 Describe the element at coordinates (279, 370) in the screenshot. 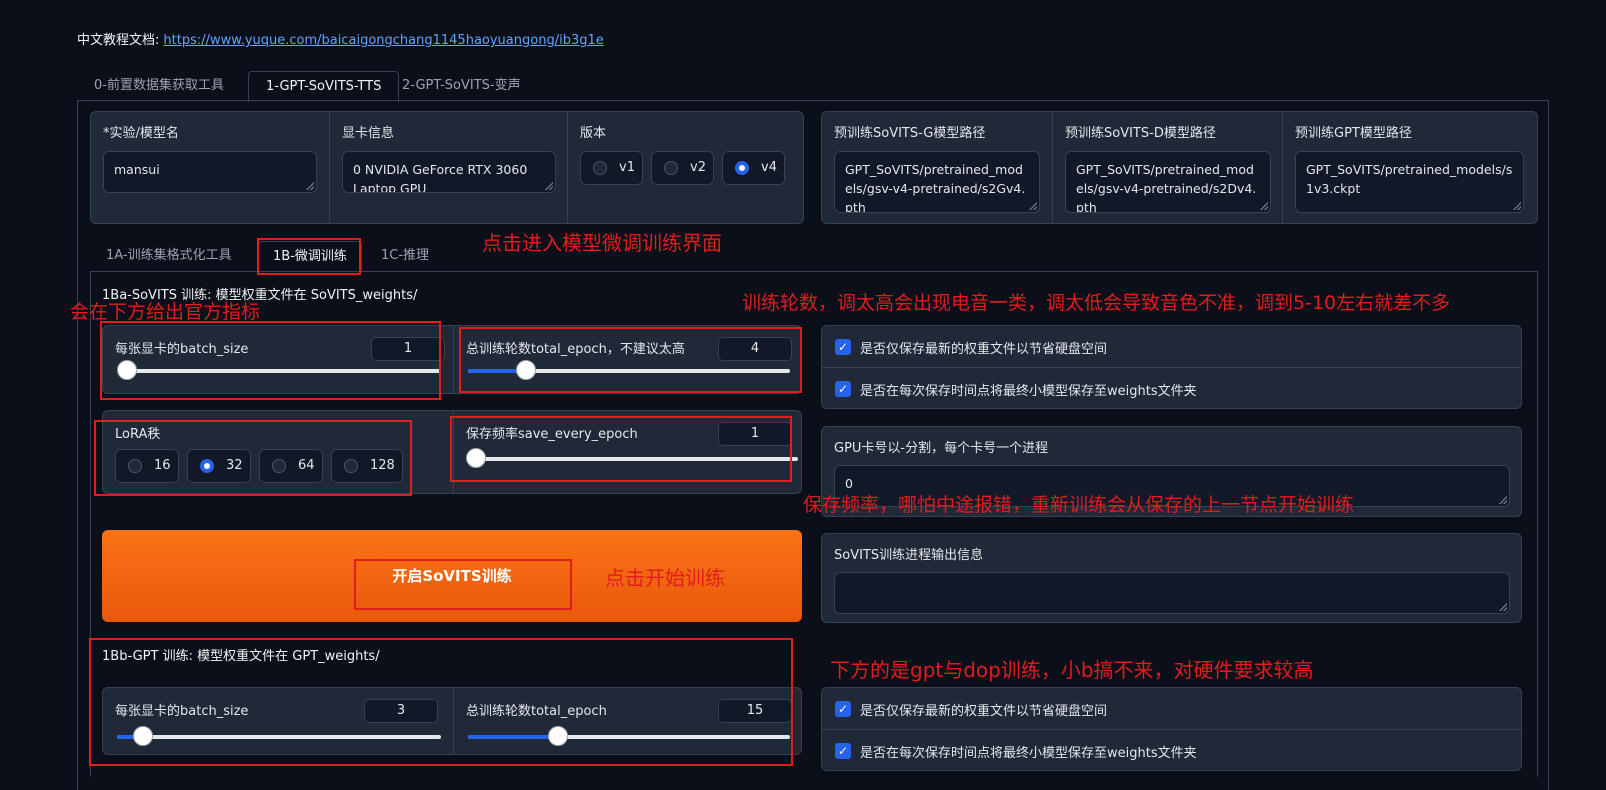

I see `sovits-batch-slider-track` at that location.